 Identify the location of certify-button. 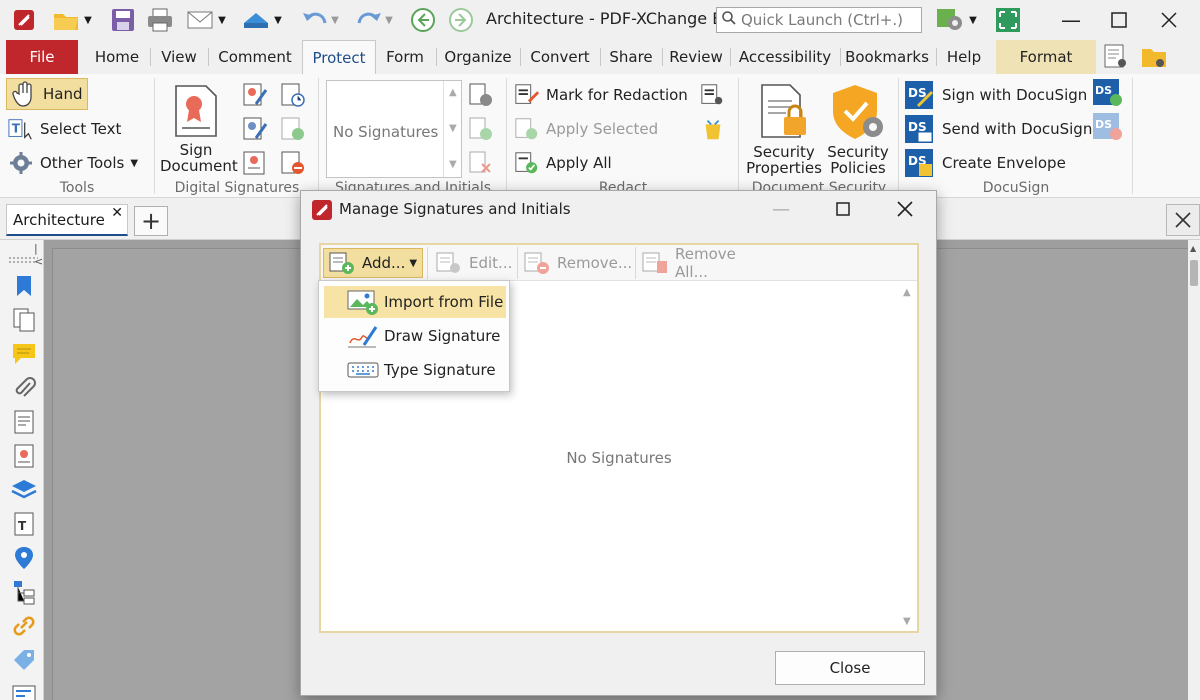
(258, 129).